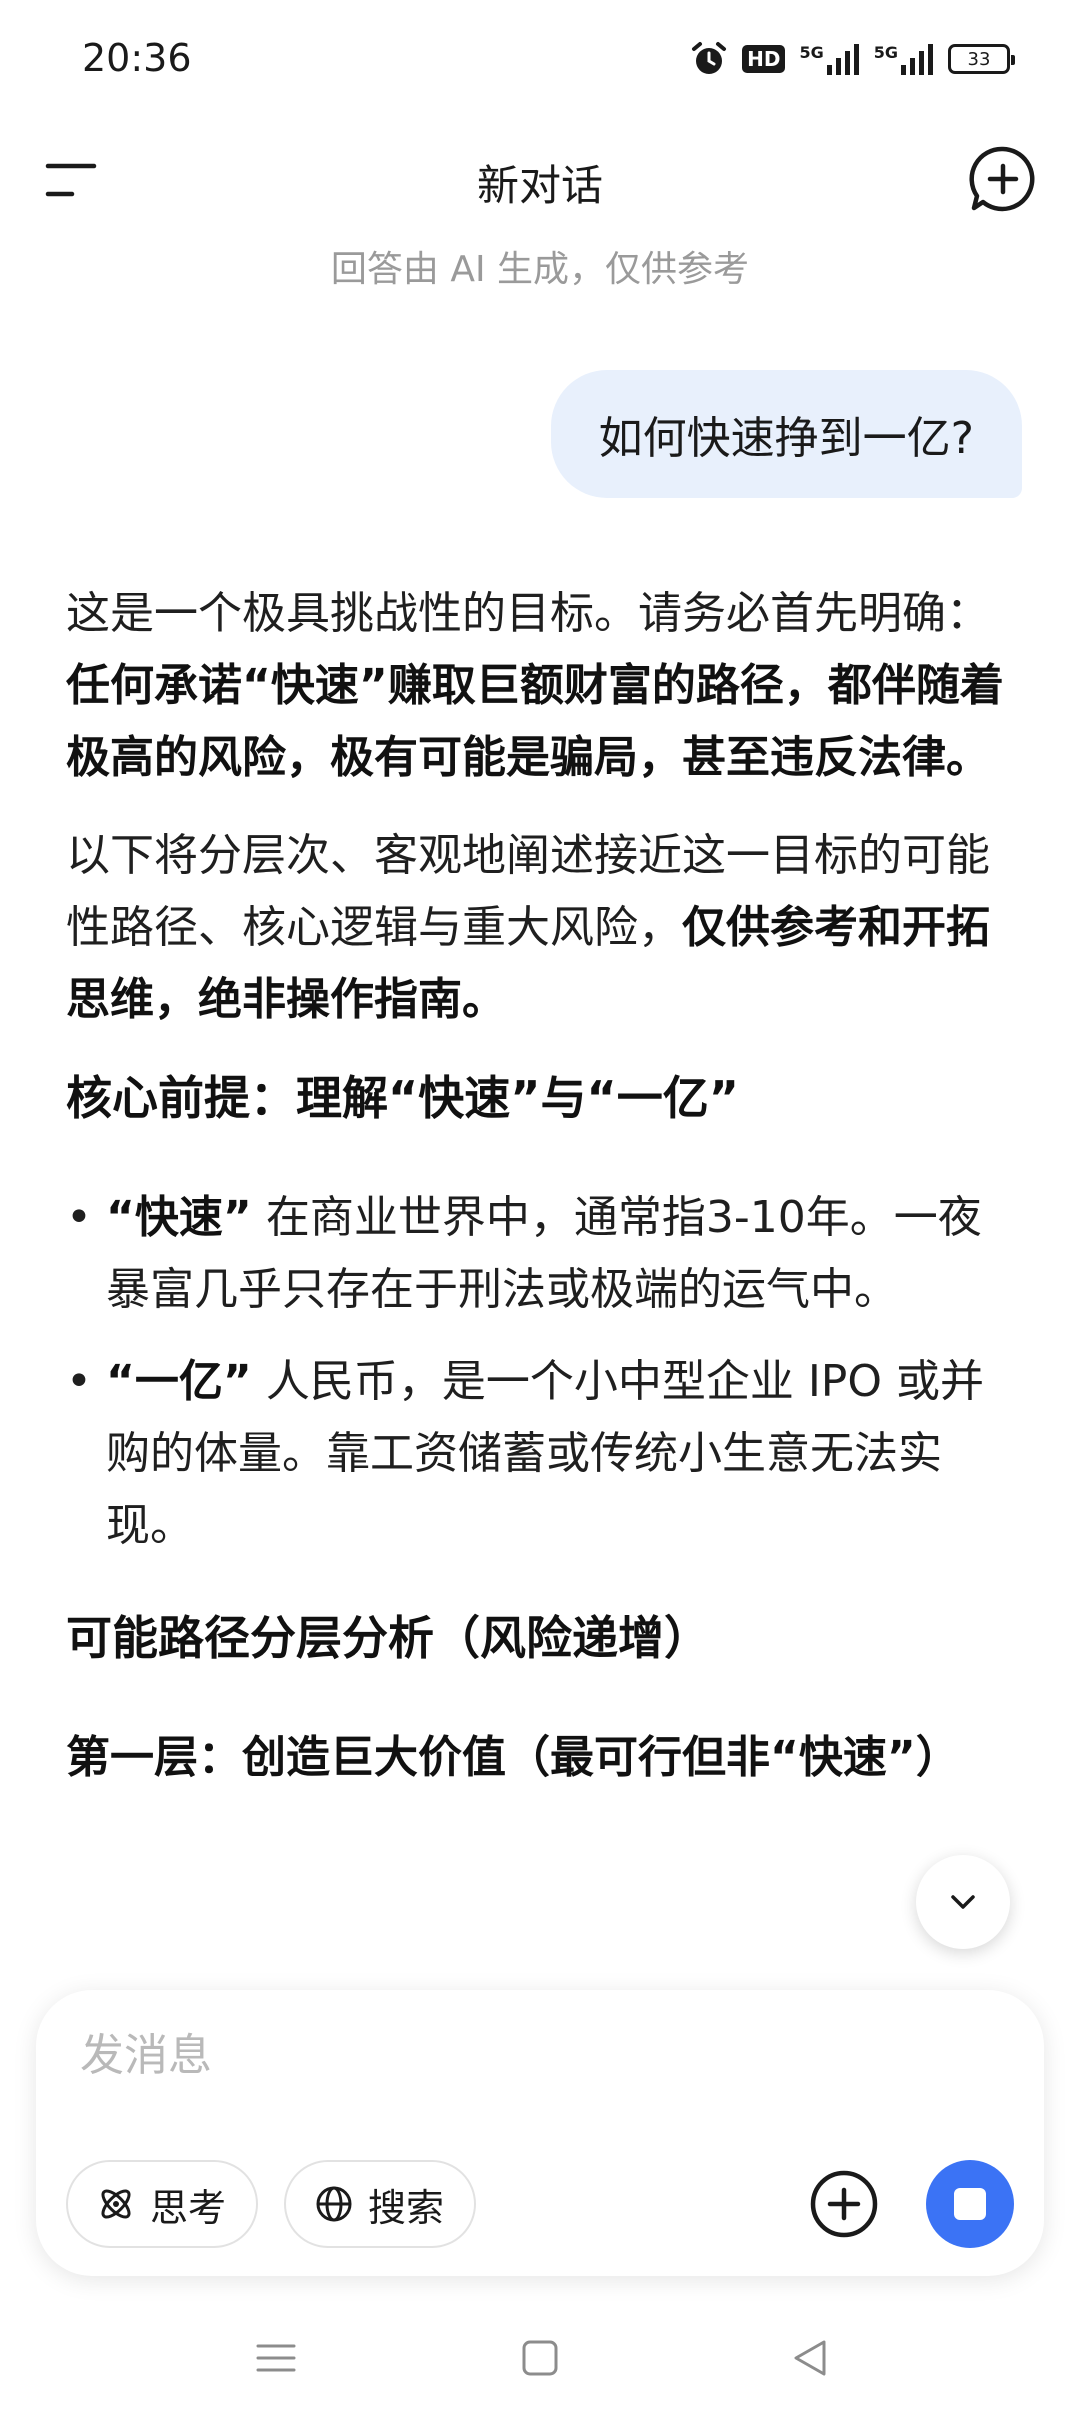  I want to click on status-time: 20:36, so click(137, 58).